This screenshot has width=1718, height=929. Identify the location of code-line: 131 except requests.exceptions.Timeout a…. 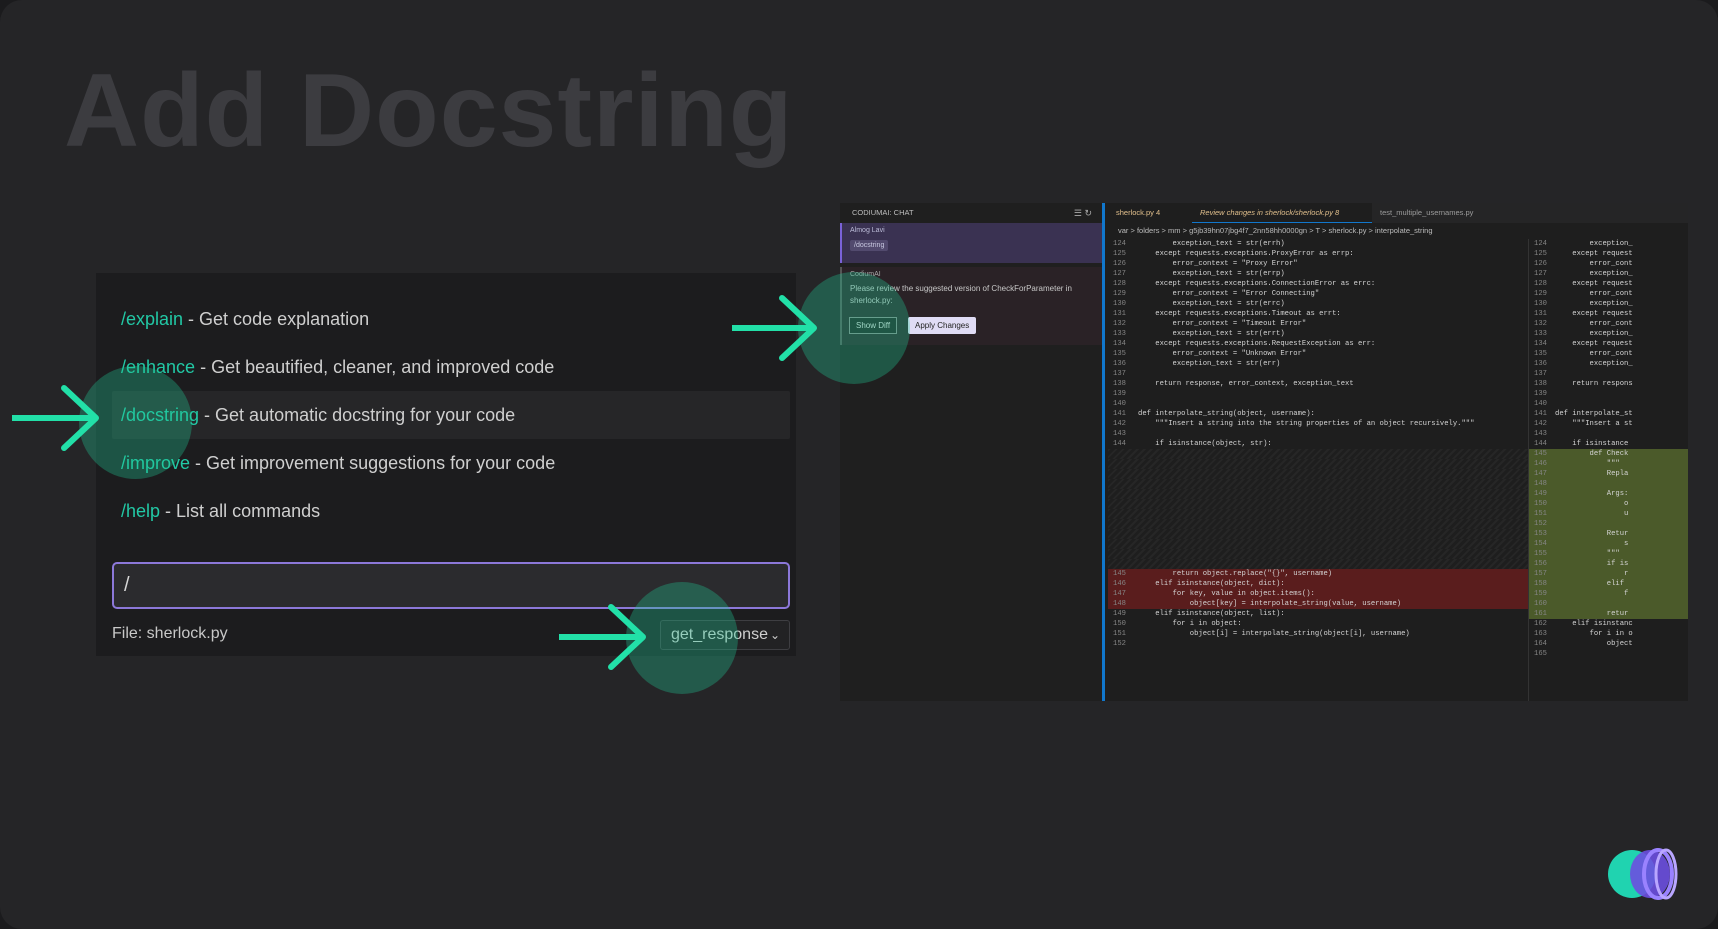
(1318, 314).